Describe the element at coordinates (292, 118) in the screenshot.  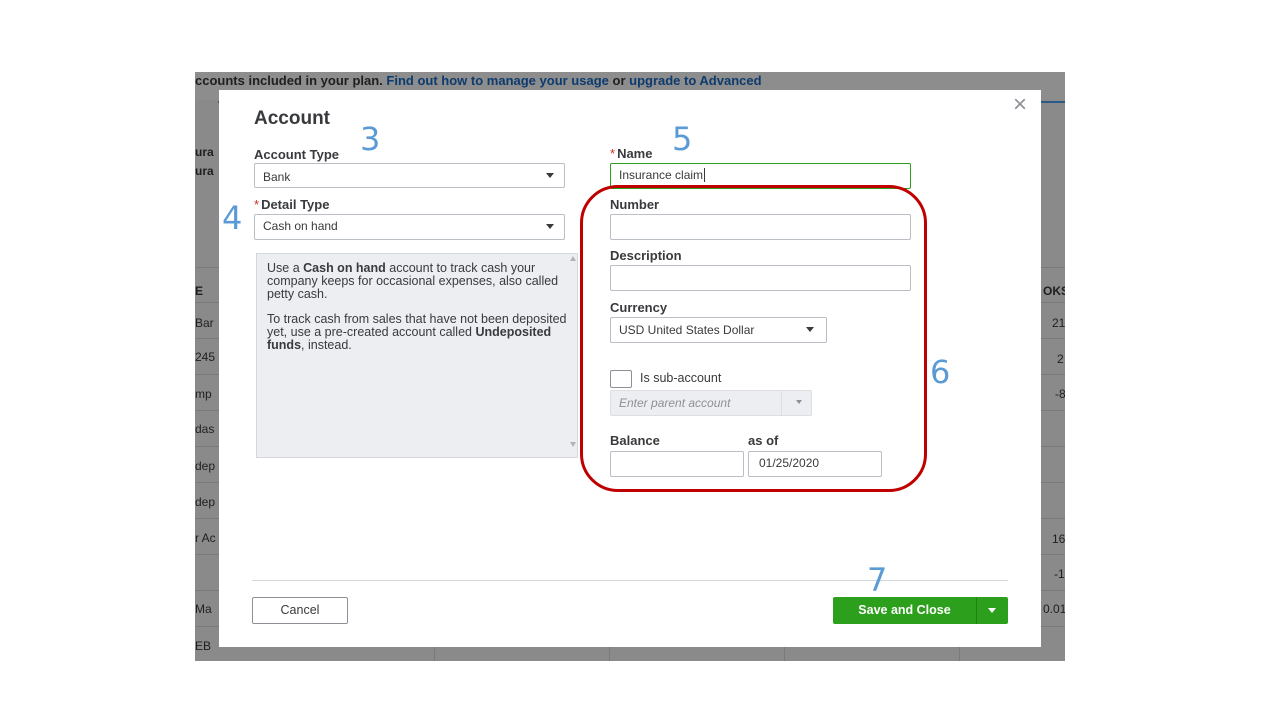
I see `dialog-title: Account` at that location.